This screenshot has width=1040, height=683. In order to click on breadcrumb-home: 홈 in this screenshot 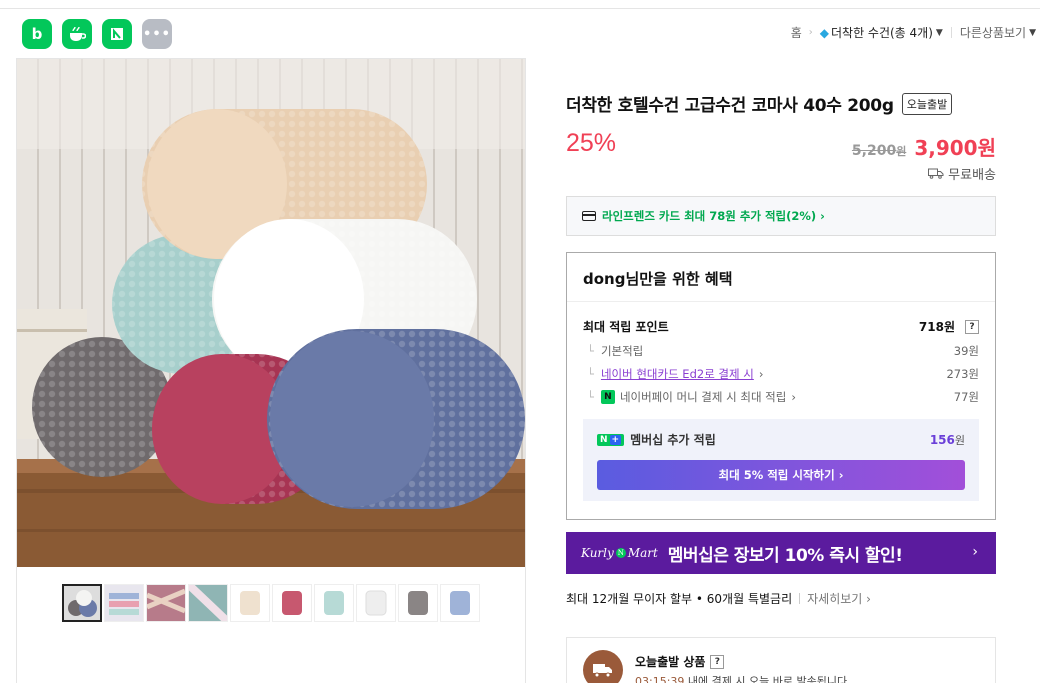, I will do `click(796, 32)`.